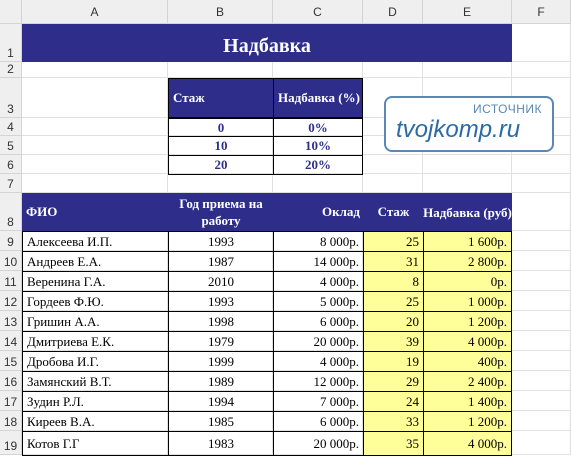  I want to click on row-header-13: 13, so click(11, 321).